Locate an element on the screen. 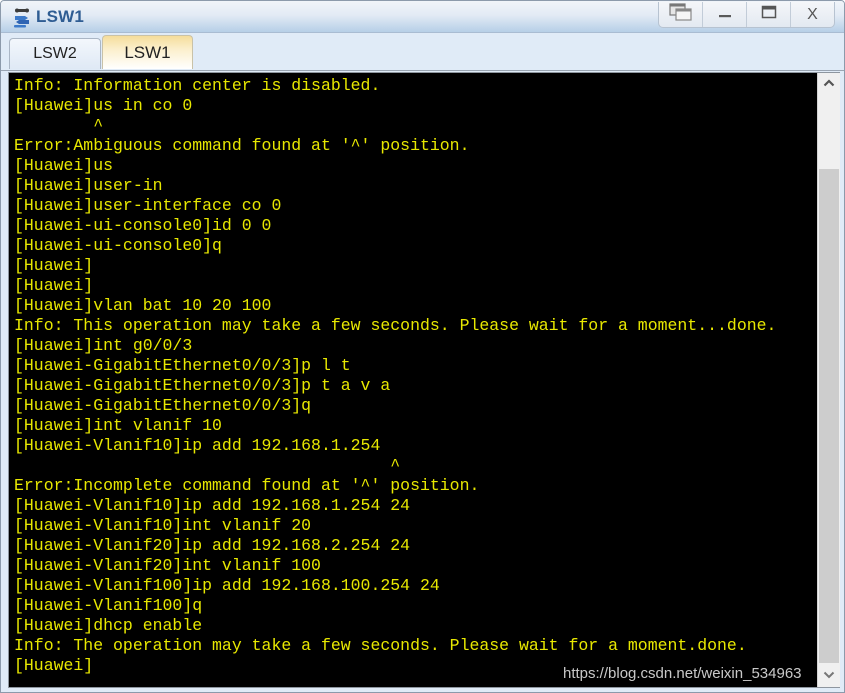 This screenshot has width=845, height=693. terminal-line: [Huawei-GigabitEthernet0/0/3]p t a v a is located at coordinates (202, 385).